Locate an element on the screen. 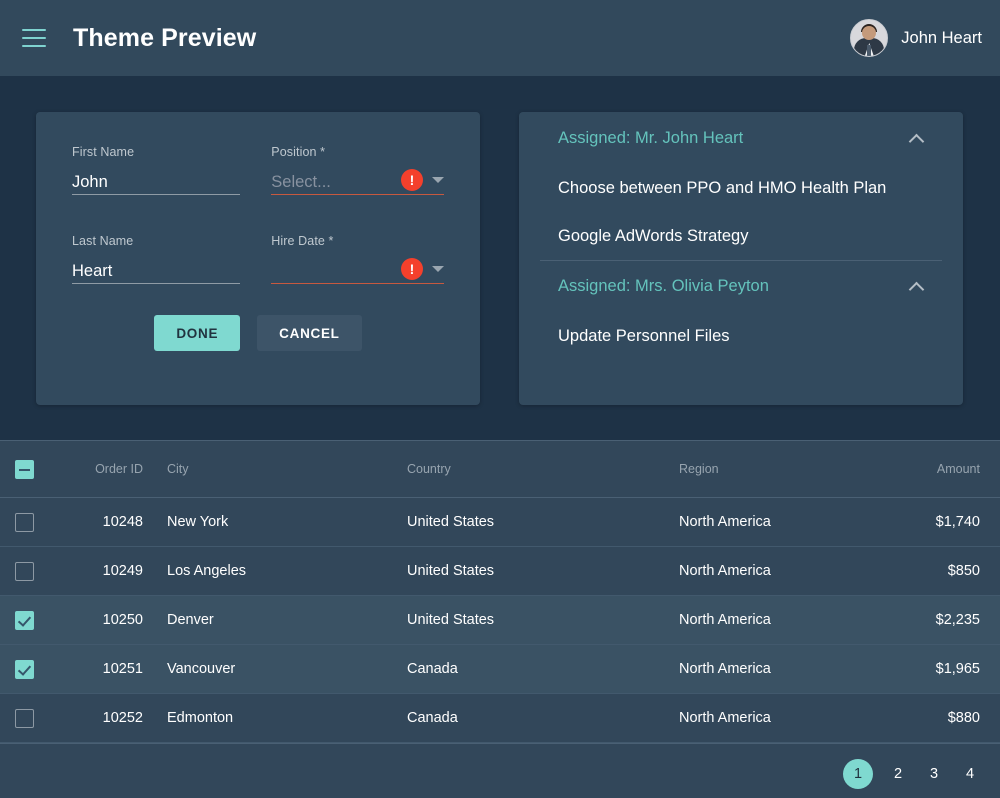 The width and height of the screenshot is (1000, 798). field-label: First Name is located at coordinates (103, 152).